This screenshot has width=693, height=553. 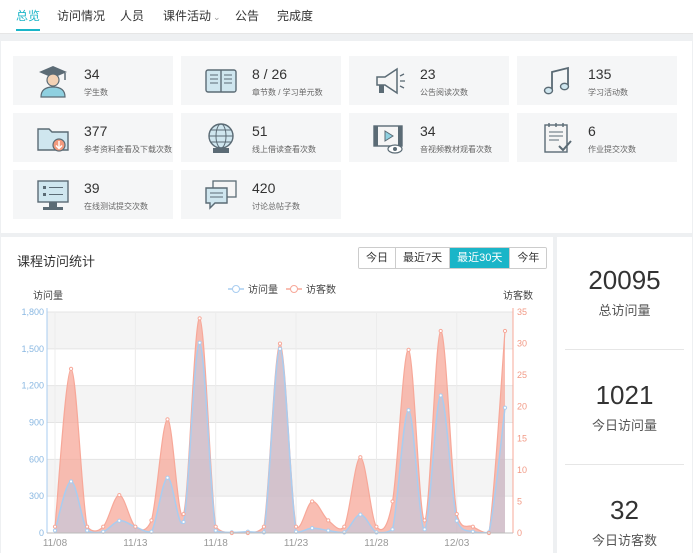 I want to click on stat-card-references: 377 参考资料查看及下载次数, so click(x=93, y=137).